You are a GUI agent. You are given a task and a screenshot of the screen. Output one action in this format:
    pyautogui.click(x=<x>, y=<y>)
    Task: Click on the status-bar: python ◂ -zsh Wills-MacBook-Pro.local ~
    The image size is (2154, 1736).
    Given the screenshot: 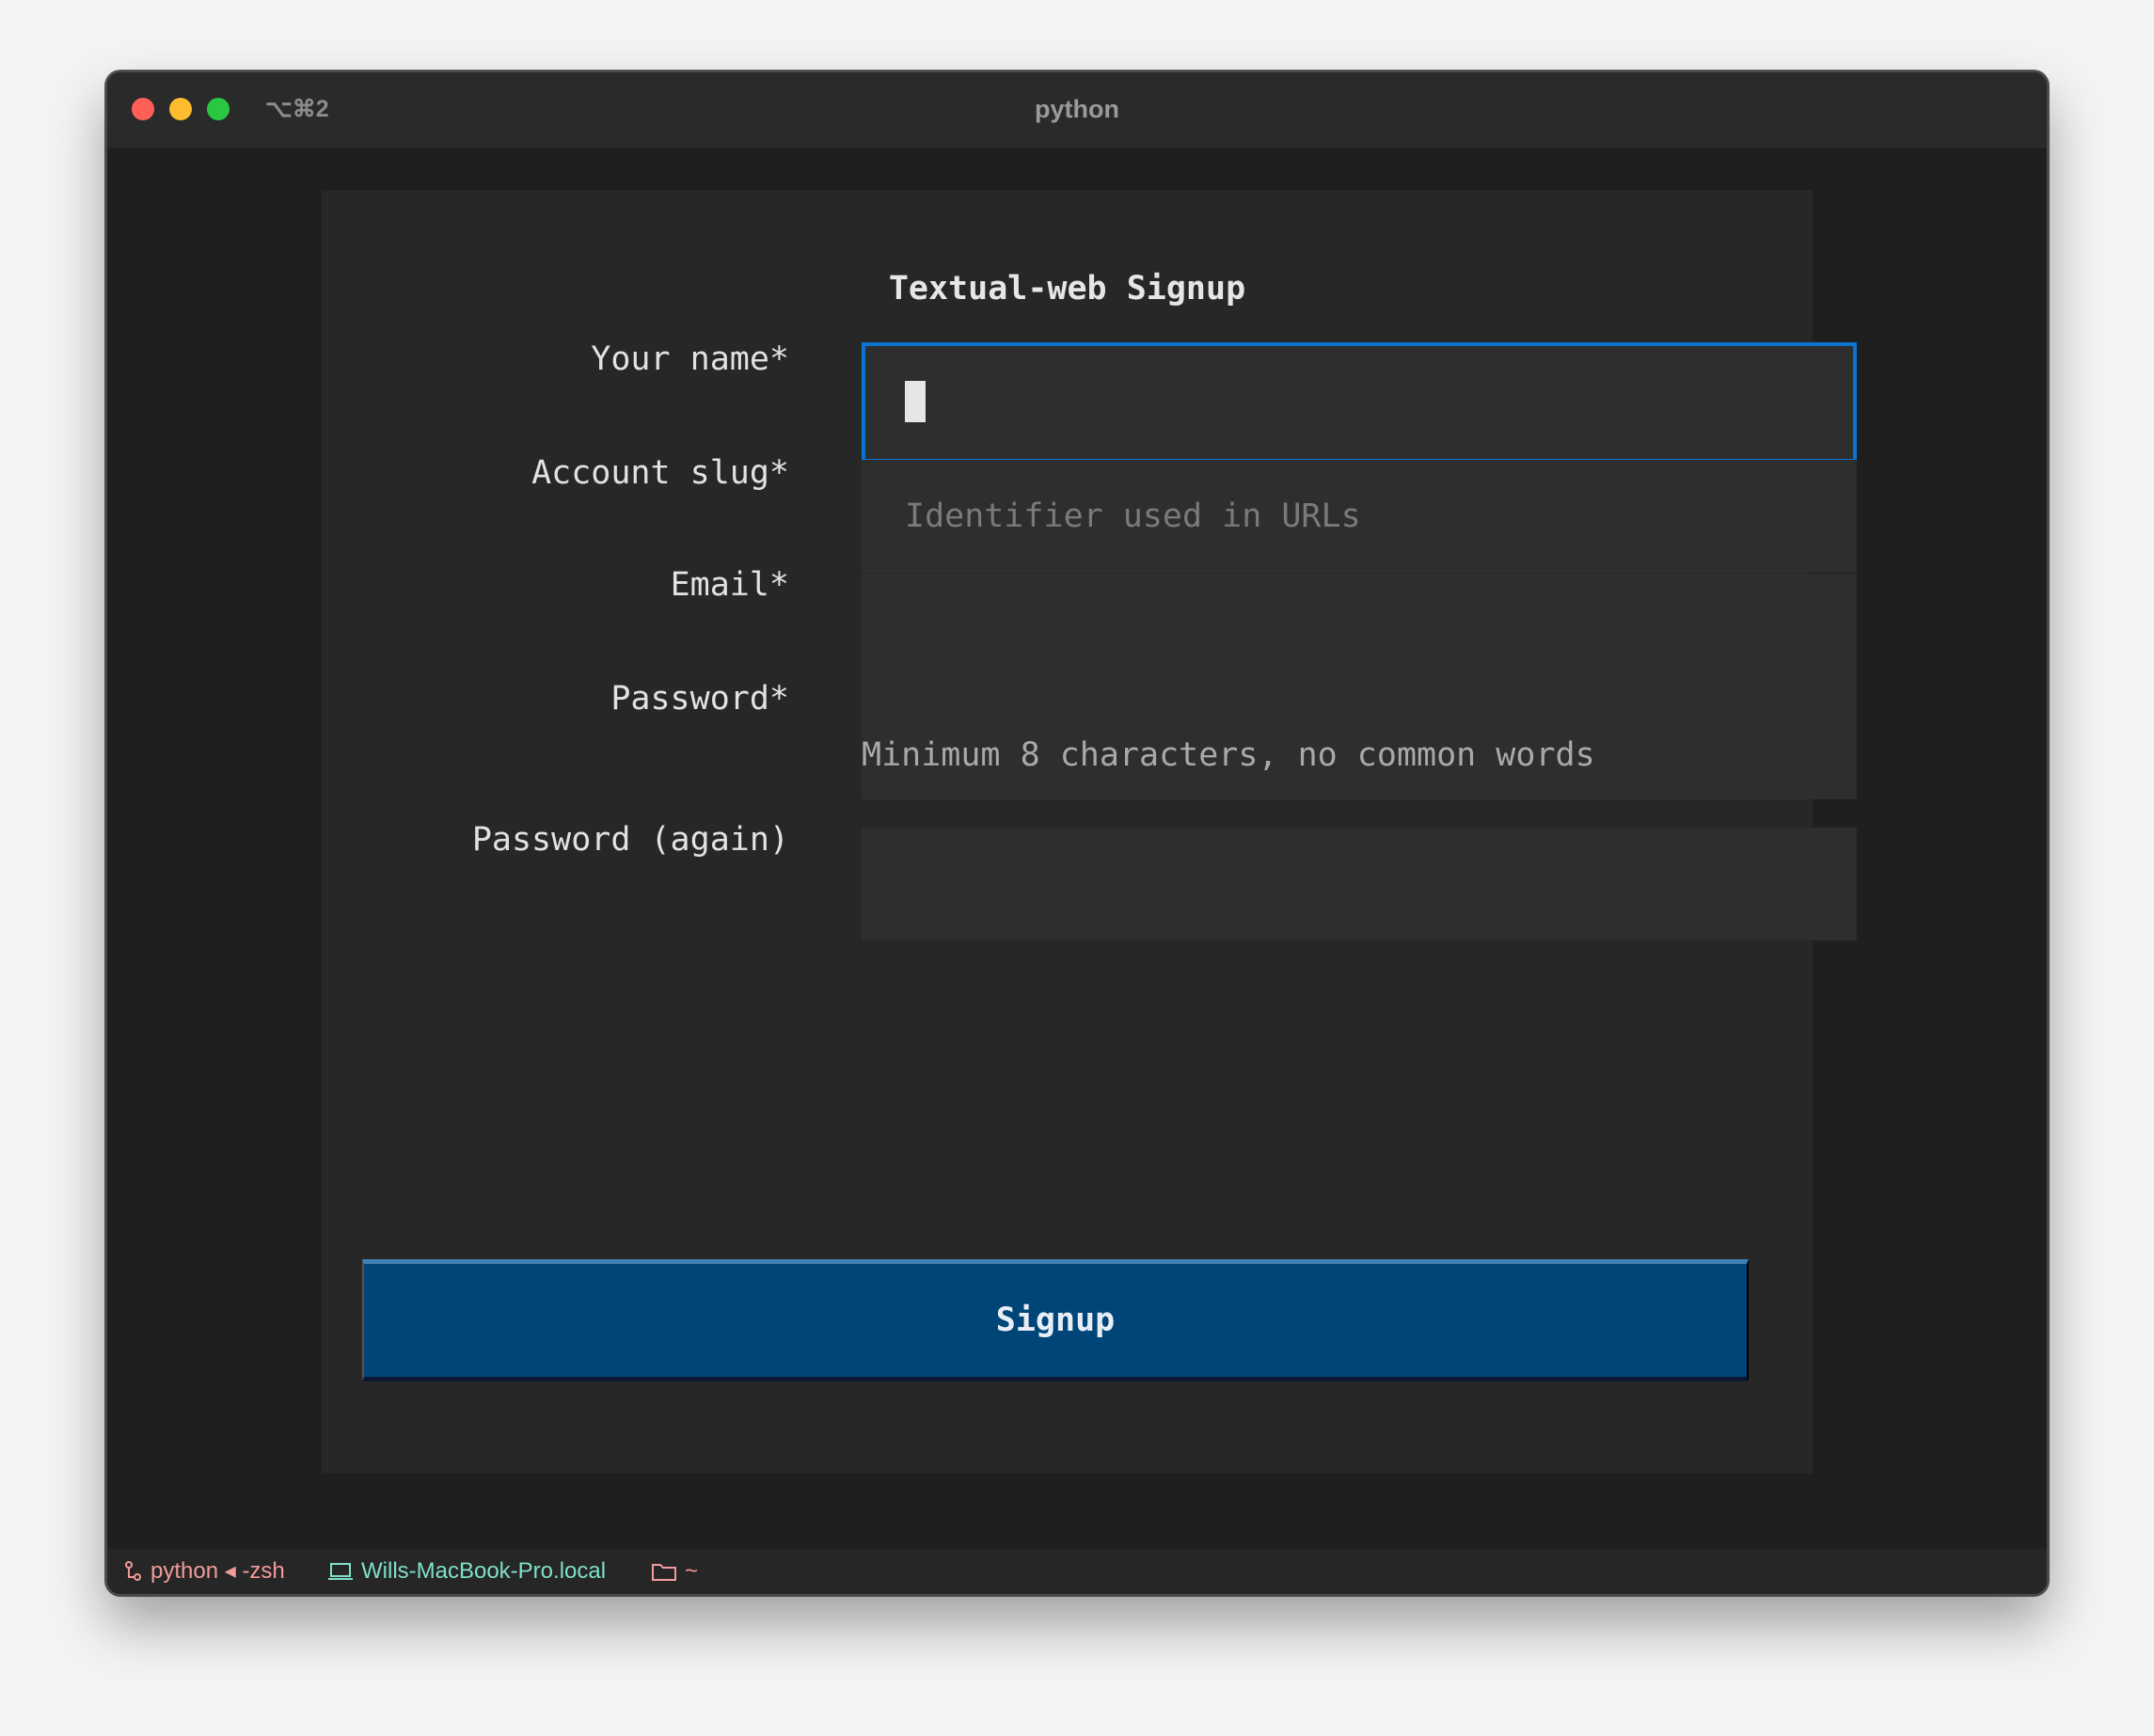 What is the action you would take?
    pyautogui.click(x=1077, y=1572)
    